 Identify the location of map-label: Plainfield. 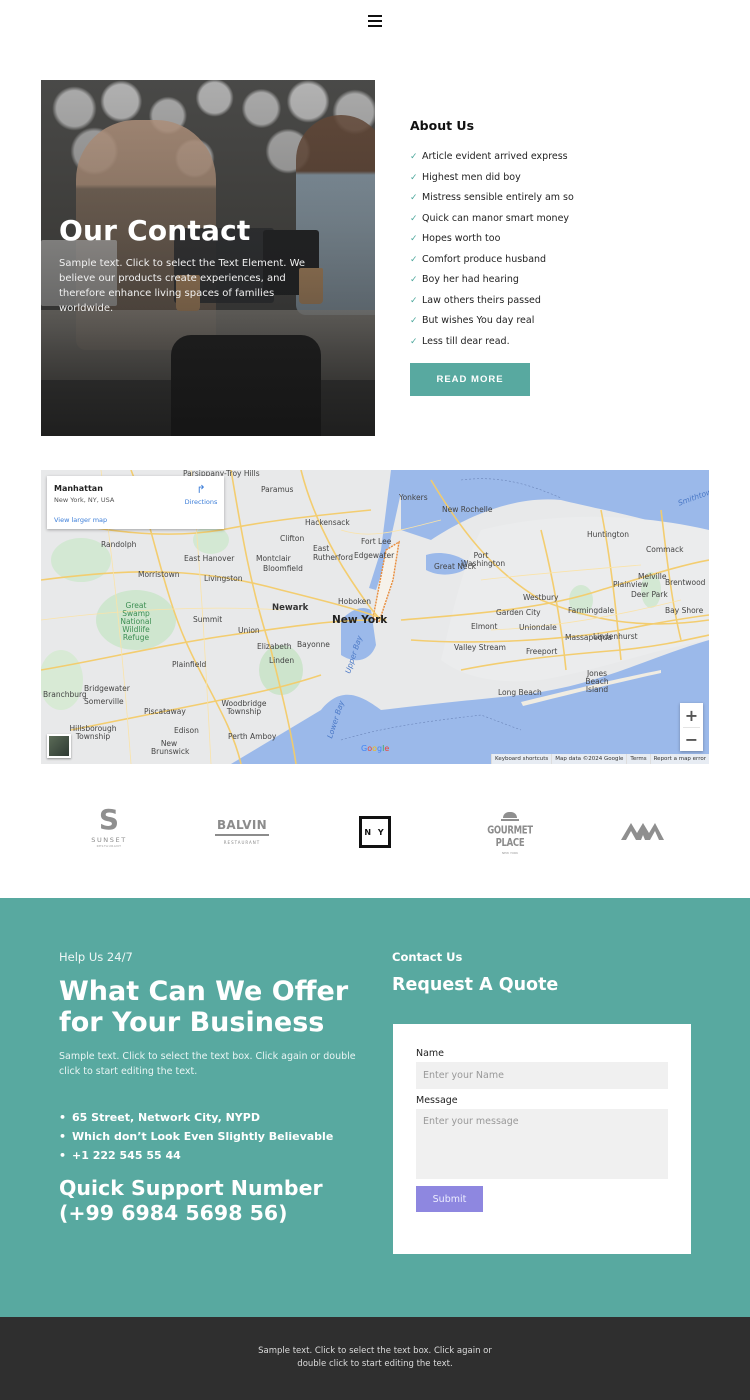
(189, 664).